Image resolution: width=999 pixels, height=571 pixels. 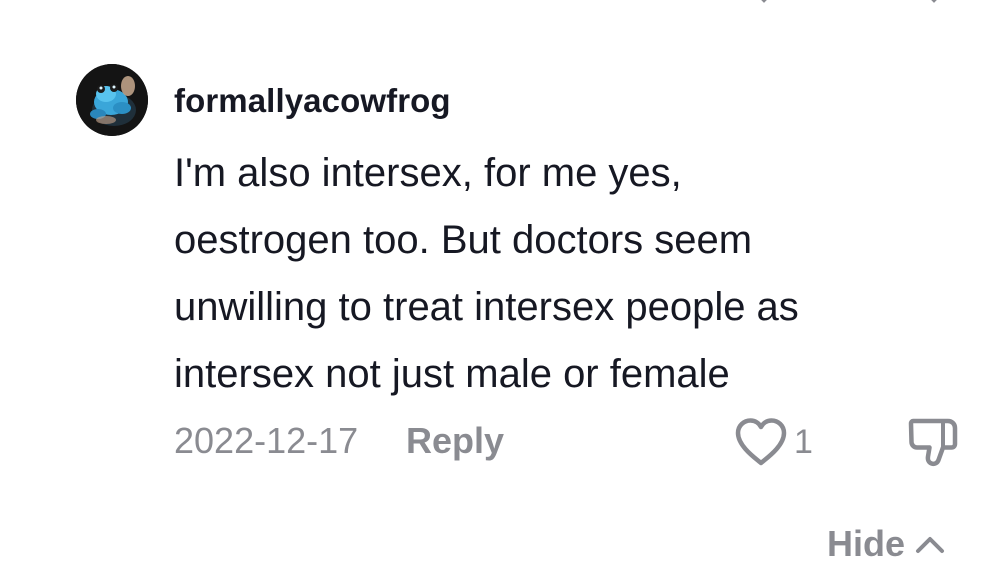 I want to click on thumbs-down-icon, so click(x=933, y=442).